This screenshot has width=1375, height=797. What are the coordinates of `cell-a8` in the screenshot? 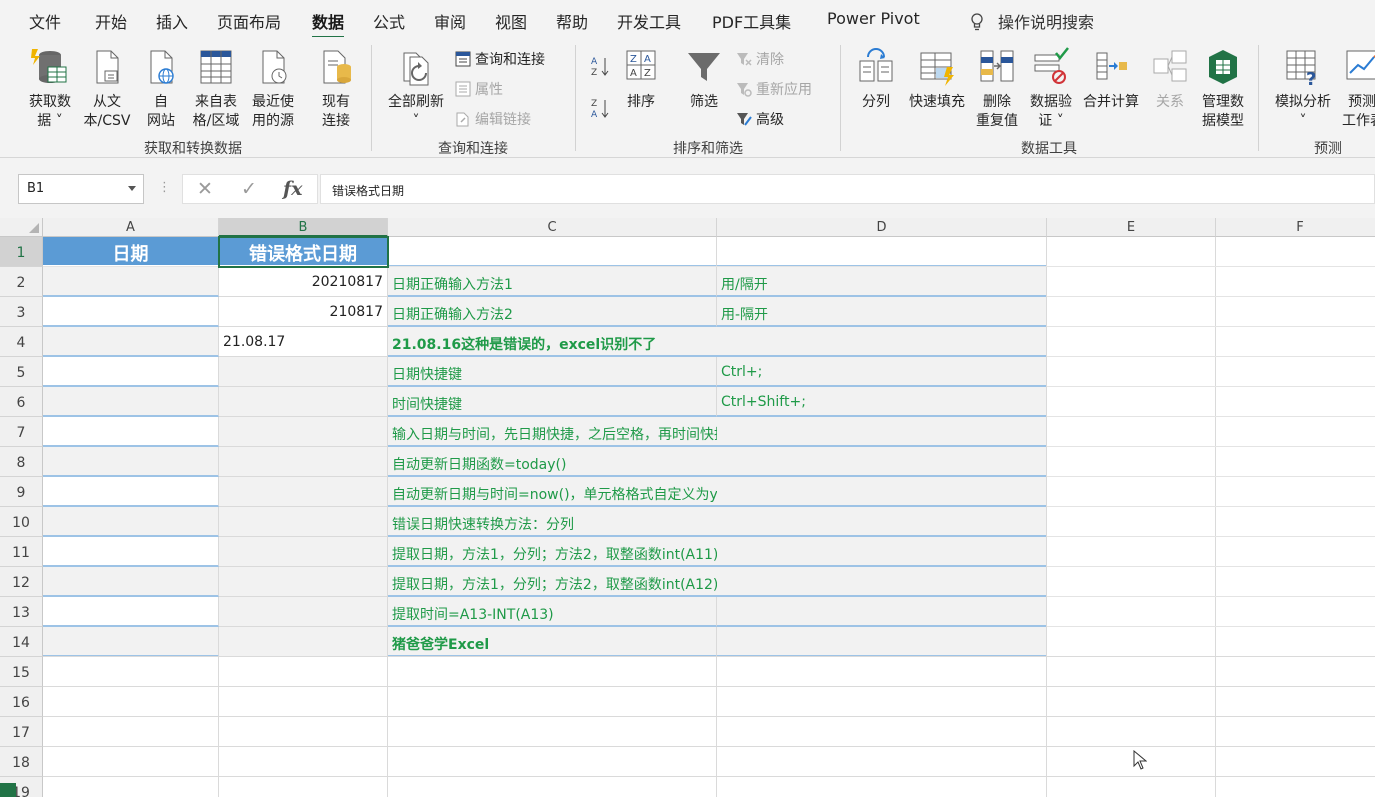 It's located at (131, 462).